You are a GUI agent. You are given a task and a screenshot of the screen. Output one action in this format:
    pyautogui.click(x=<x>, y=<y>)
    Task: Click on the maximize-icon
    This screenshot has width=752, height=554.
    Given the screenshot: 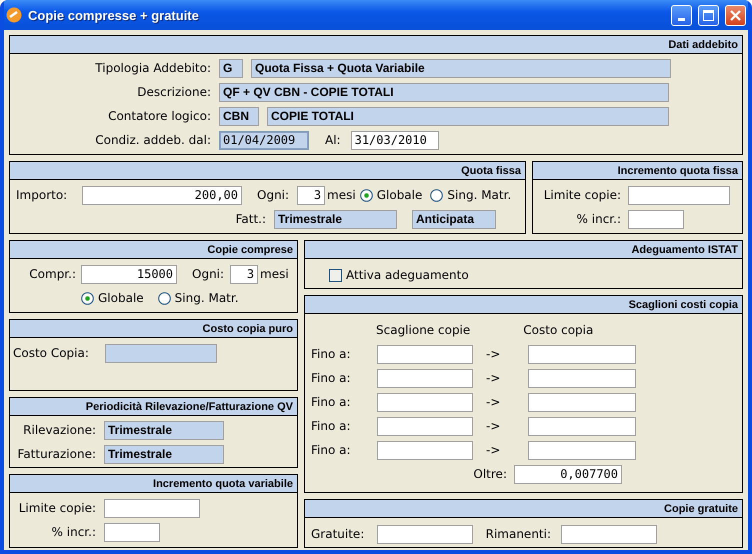 What is the action you would take?
    pyautogui.click(x=708, y=15)
    